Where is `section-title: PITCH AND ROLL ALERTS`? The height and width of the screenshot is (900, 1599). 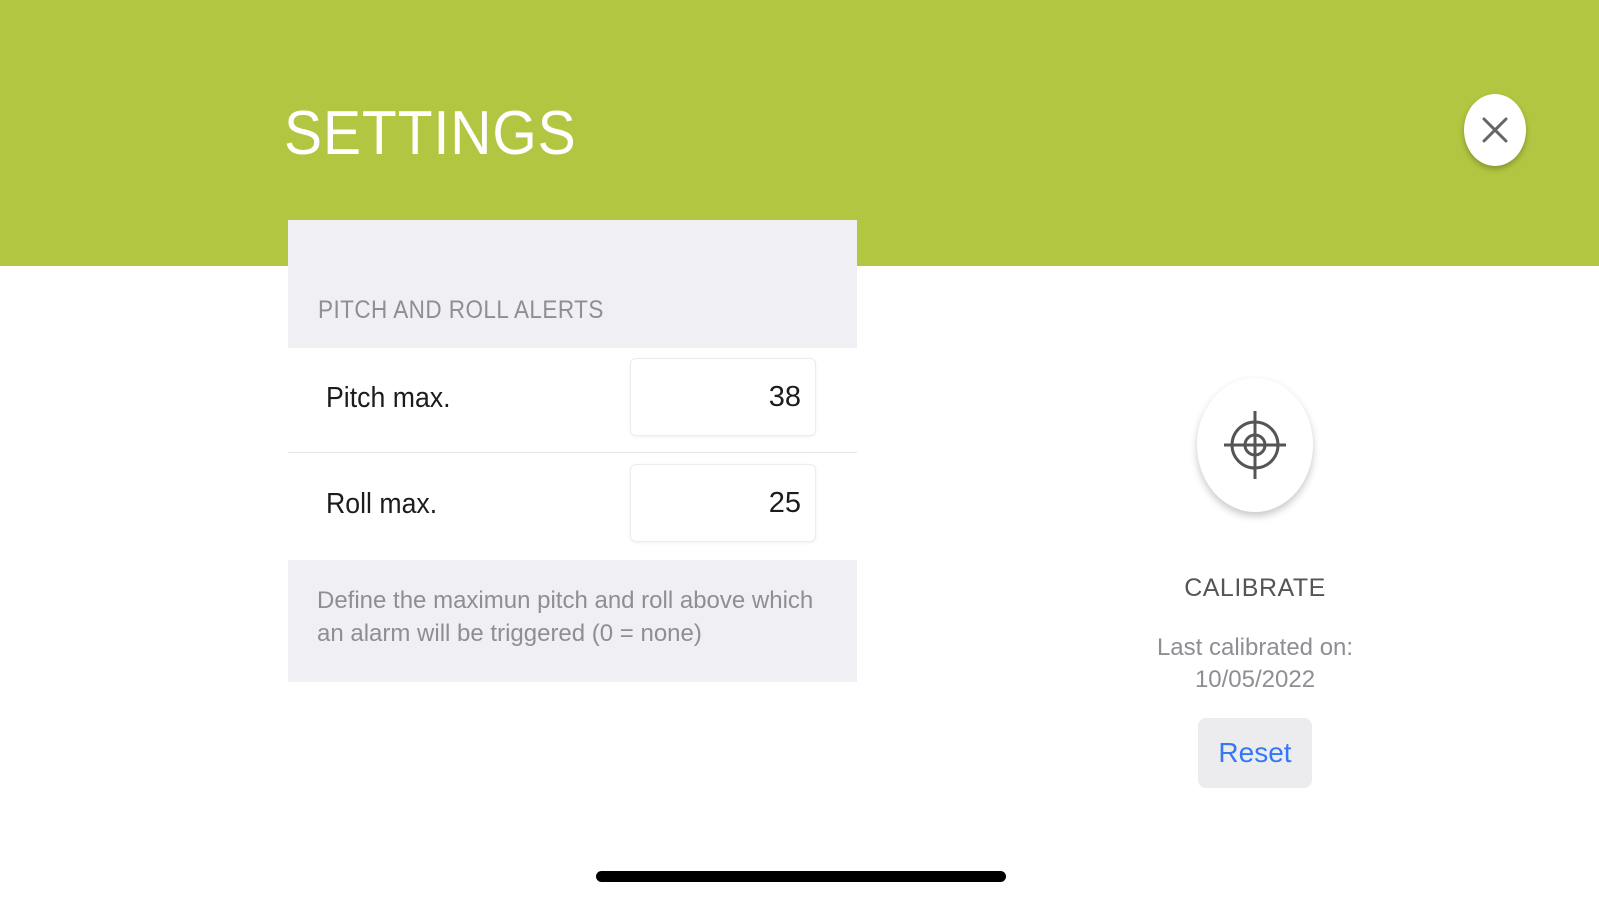
section-title: PITCH AND ROLL ALERTS is located at coordinates (461, 310).